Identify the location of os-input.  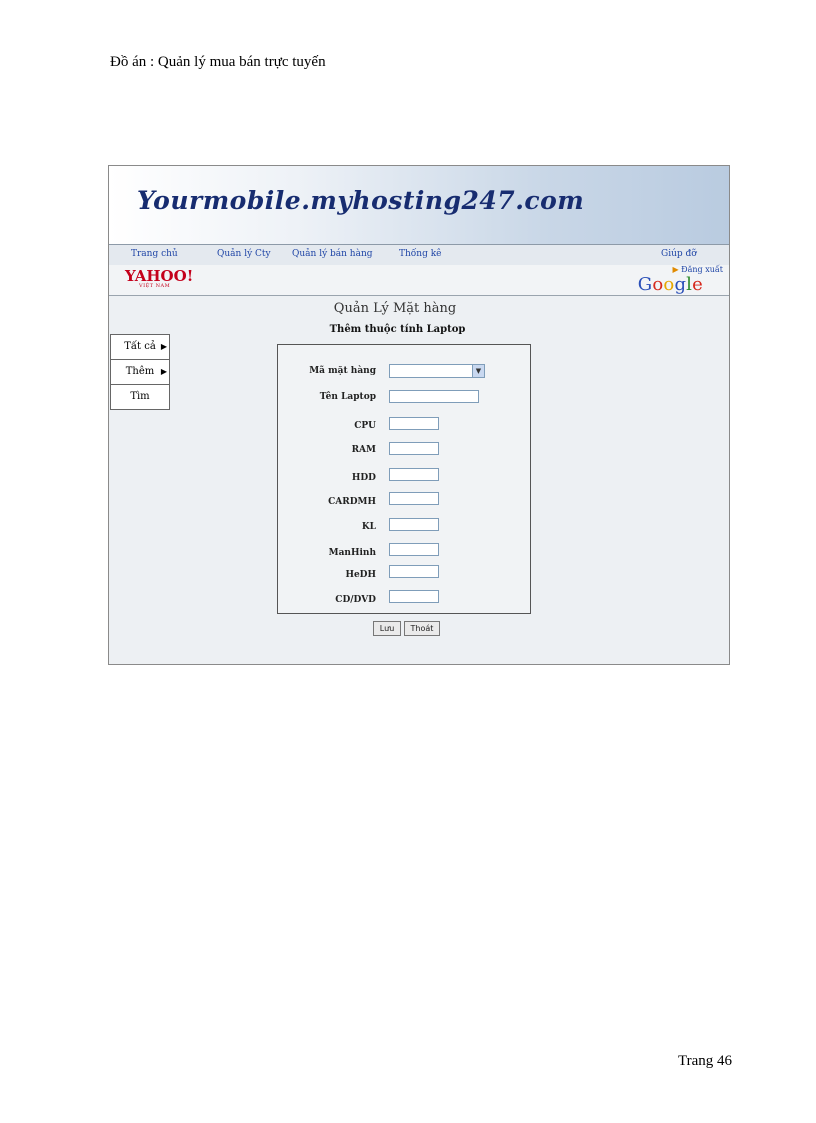
(414, 571).